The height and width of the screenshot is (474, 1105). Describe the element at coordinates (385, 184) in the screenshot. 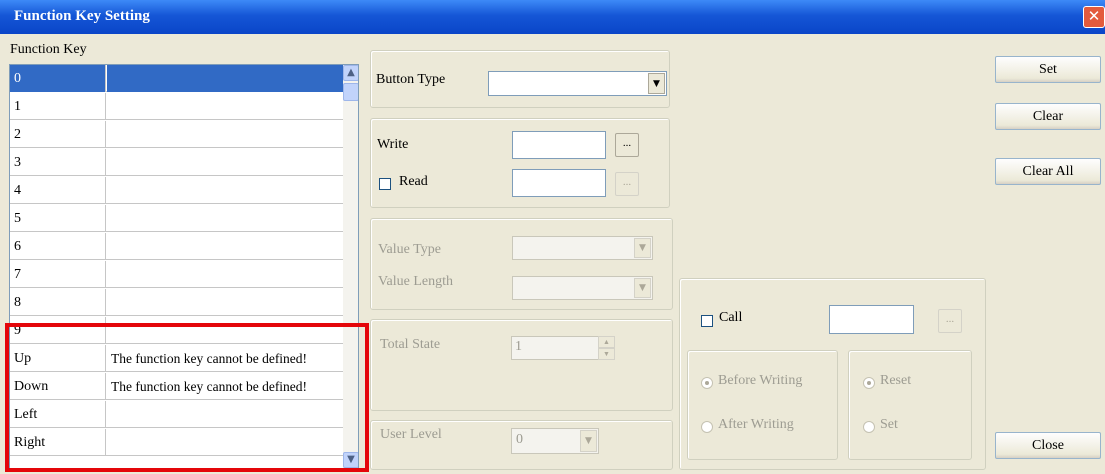

I see `read-checkbox` at that location.